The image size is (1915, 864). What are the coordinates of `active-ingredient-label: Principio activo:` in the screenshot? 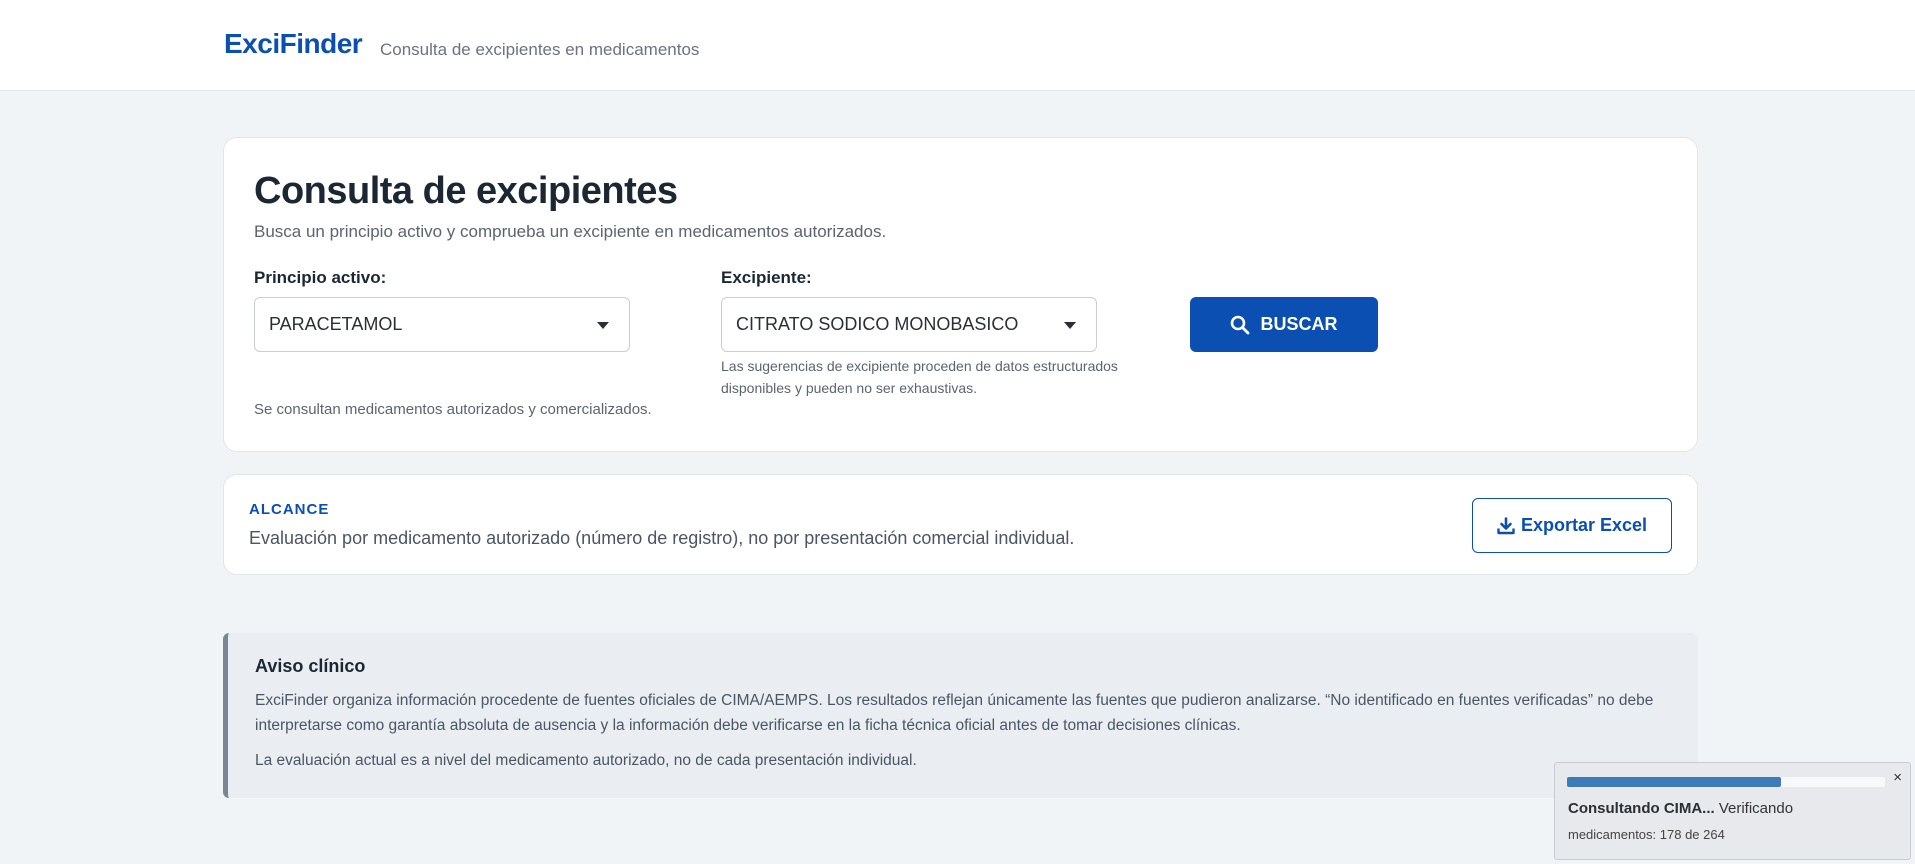 It's located at (320, 277).